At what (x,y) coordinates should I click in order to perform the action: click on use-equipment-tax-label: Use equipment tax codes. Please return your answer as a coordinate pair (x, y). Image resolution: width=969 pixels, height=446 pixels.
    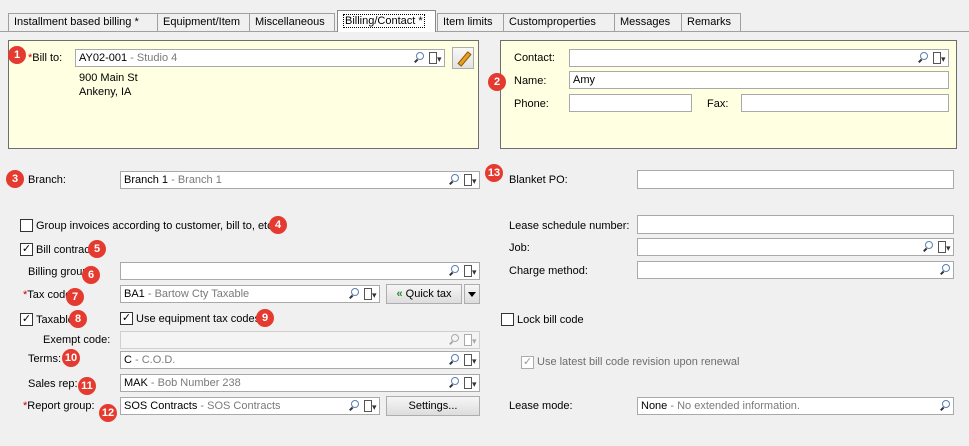
    Looking at the image, I should click on (198, 319).